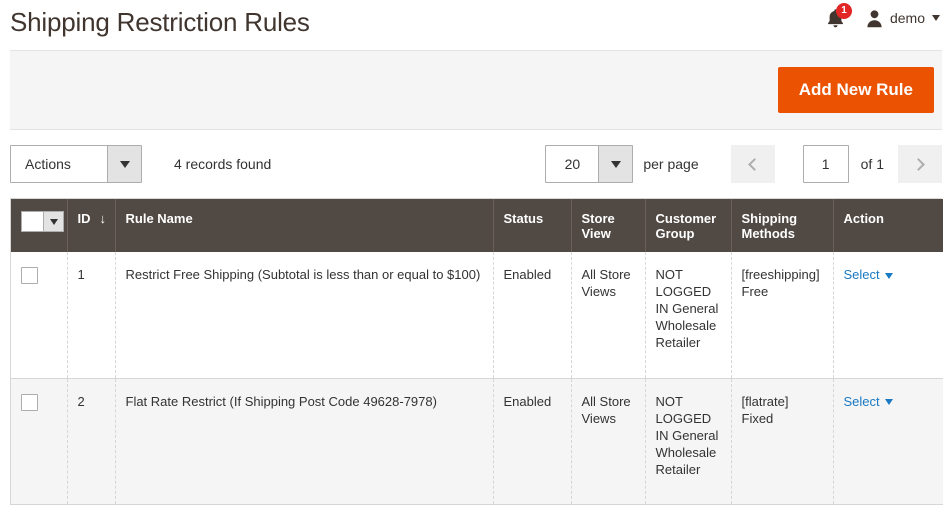 Image resolution: width=950 pixels, height=521 pixels. I want to click on header-right-tools: 1 demo, so click(882, 17).